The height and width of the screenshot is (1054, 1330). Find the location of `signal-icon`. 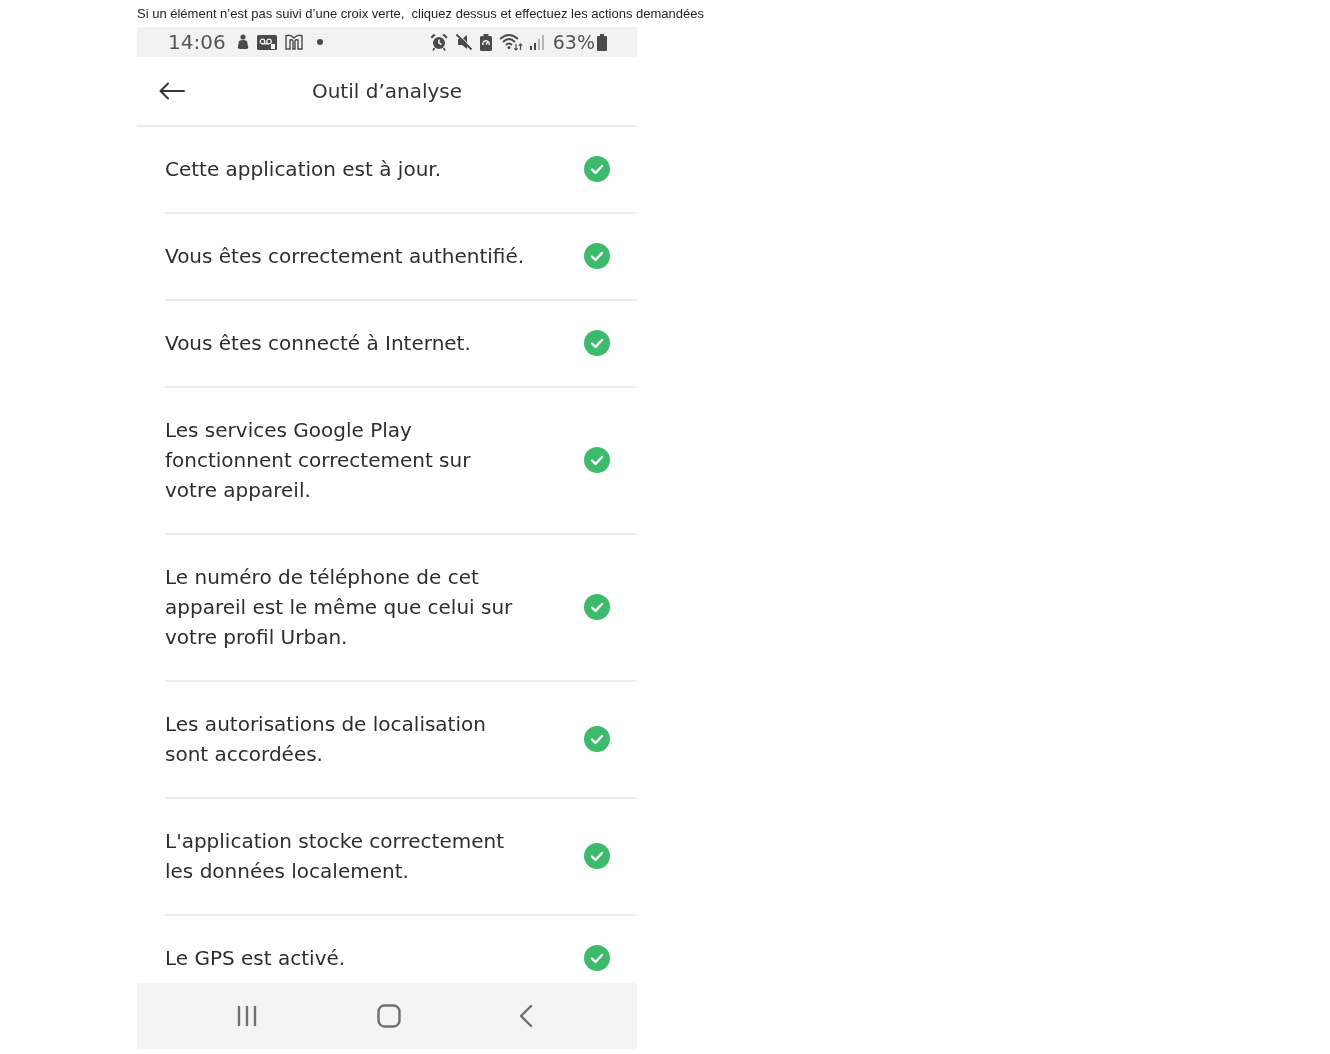

signal-icon is located at coordinates (537, 42).